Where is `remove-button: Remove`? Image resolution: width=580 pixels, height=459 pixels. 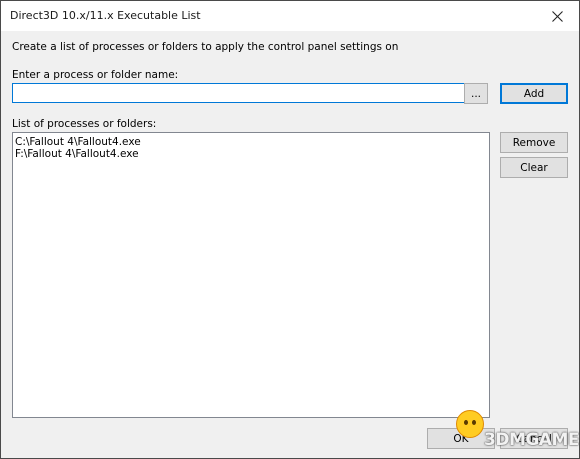
remove-button: Remove is located at coordinates (534, 142).